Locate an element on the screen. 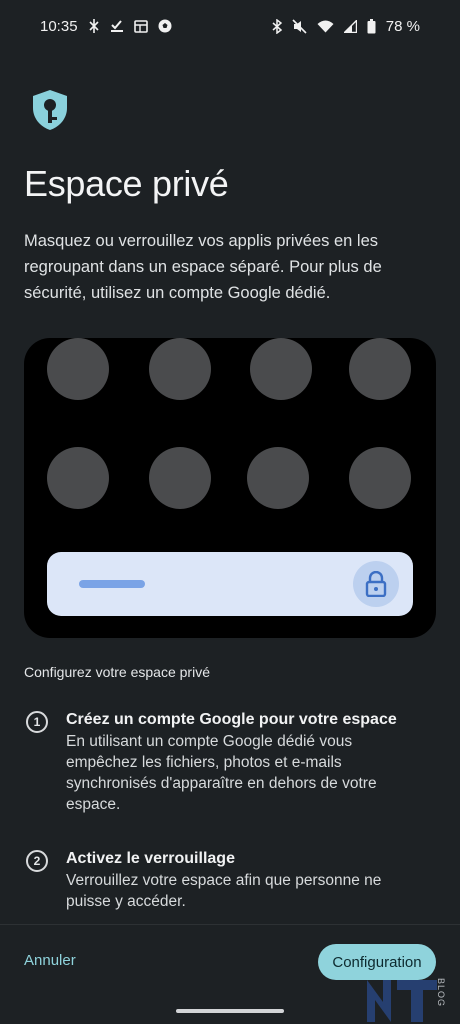  status-left: 10:35 is located at coordinates (106, 26).